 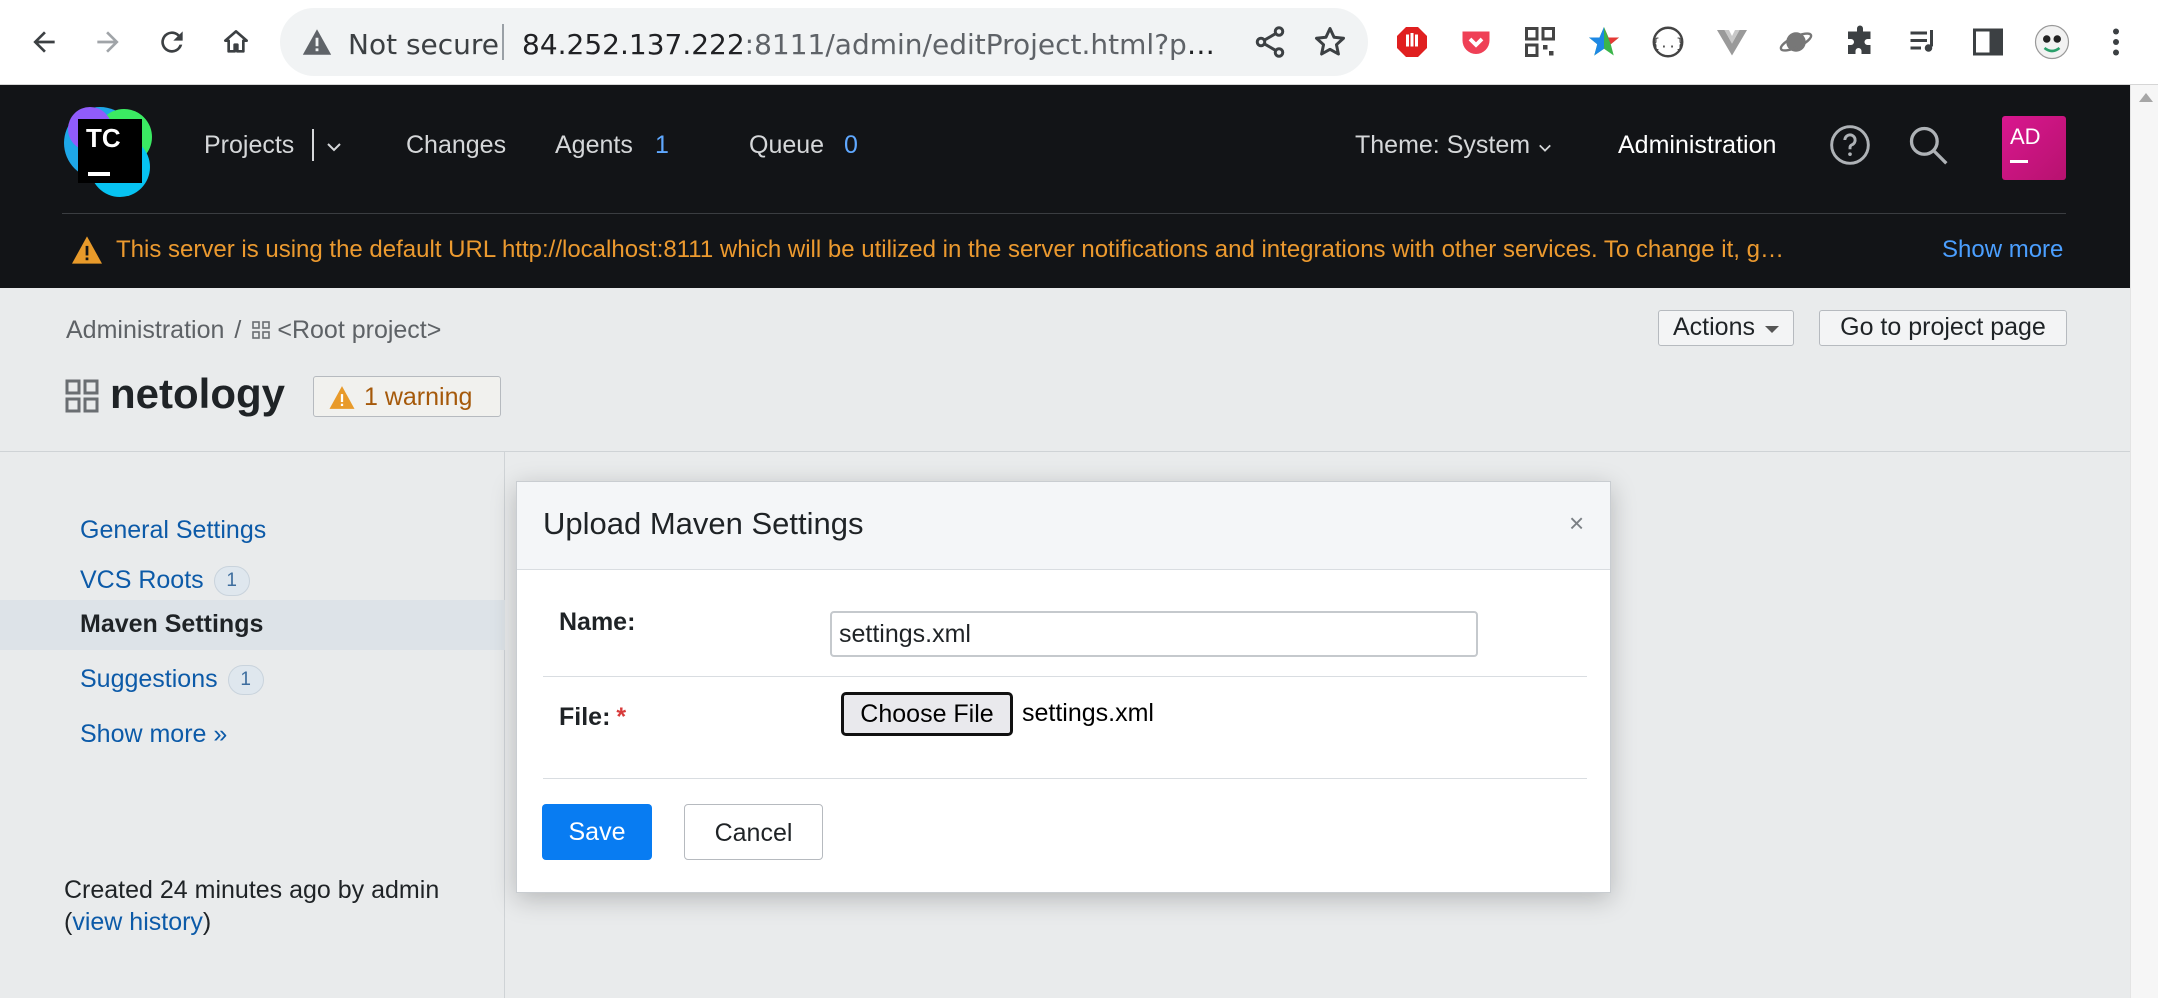 I want to click on close-icon: ×, so click(x=1576, y=523).